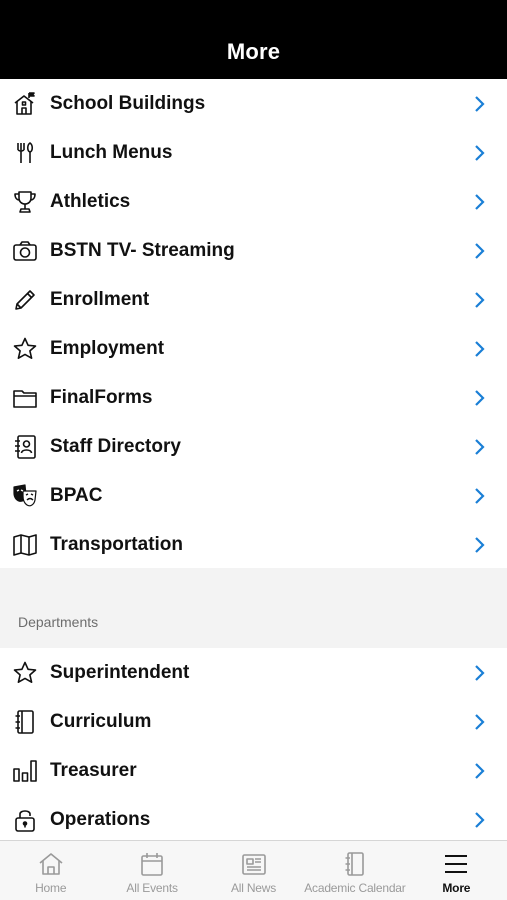 Image resolution: width=507 pixels, height=900 pixels. Describe the element at coordinates (253, 544) in the screenshot. I see `menu-item-transportation: Transportation` at that location.